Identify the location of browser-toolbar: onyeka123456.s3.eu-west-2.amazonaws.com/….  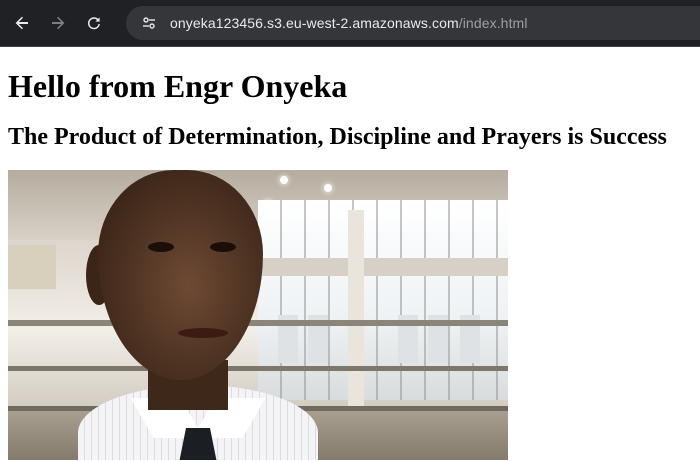
(350, 23).